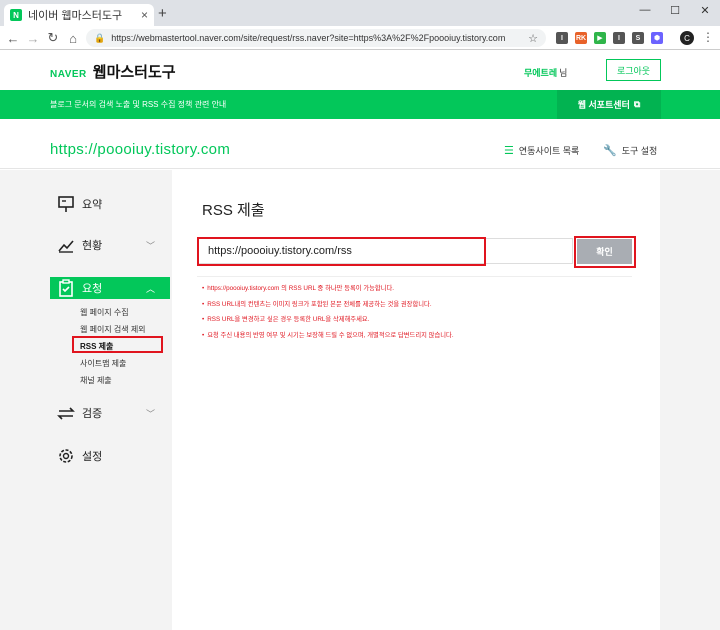 The image size is (720, 630). Describe the element at coordinates (73, 38) in the screenshot. I see `home-icon: ⌂` at that location.